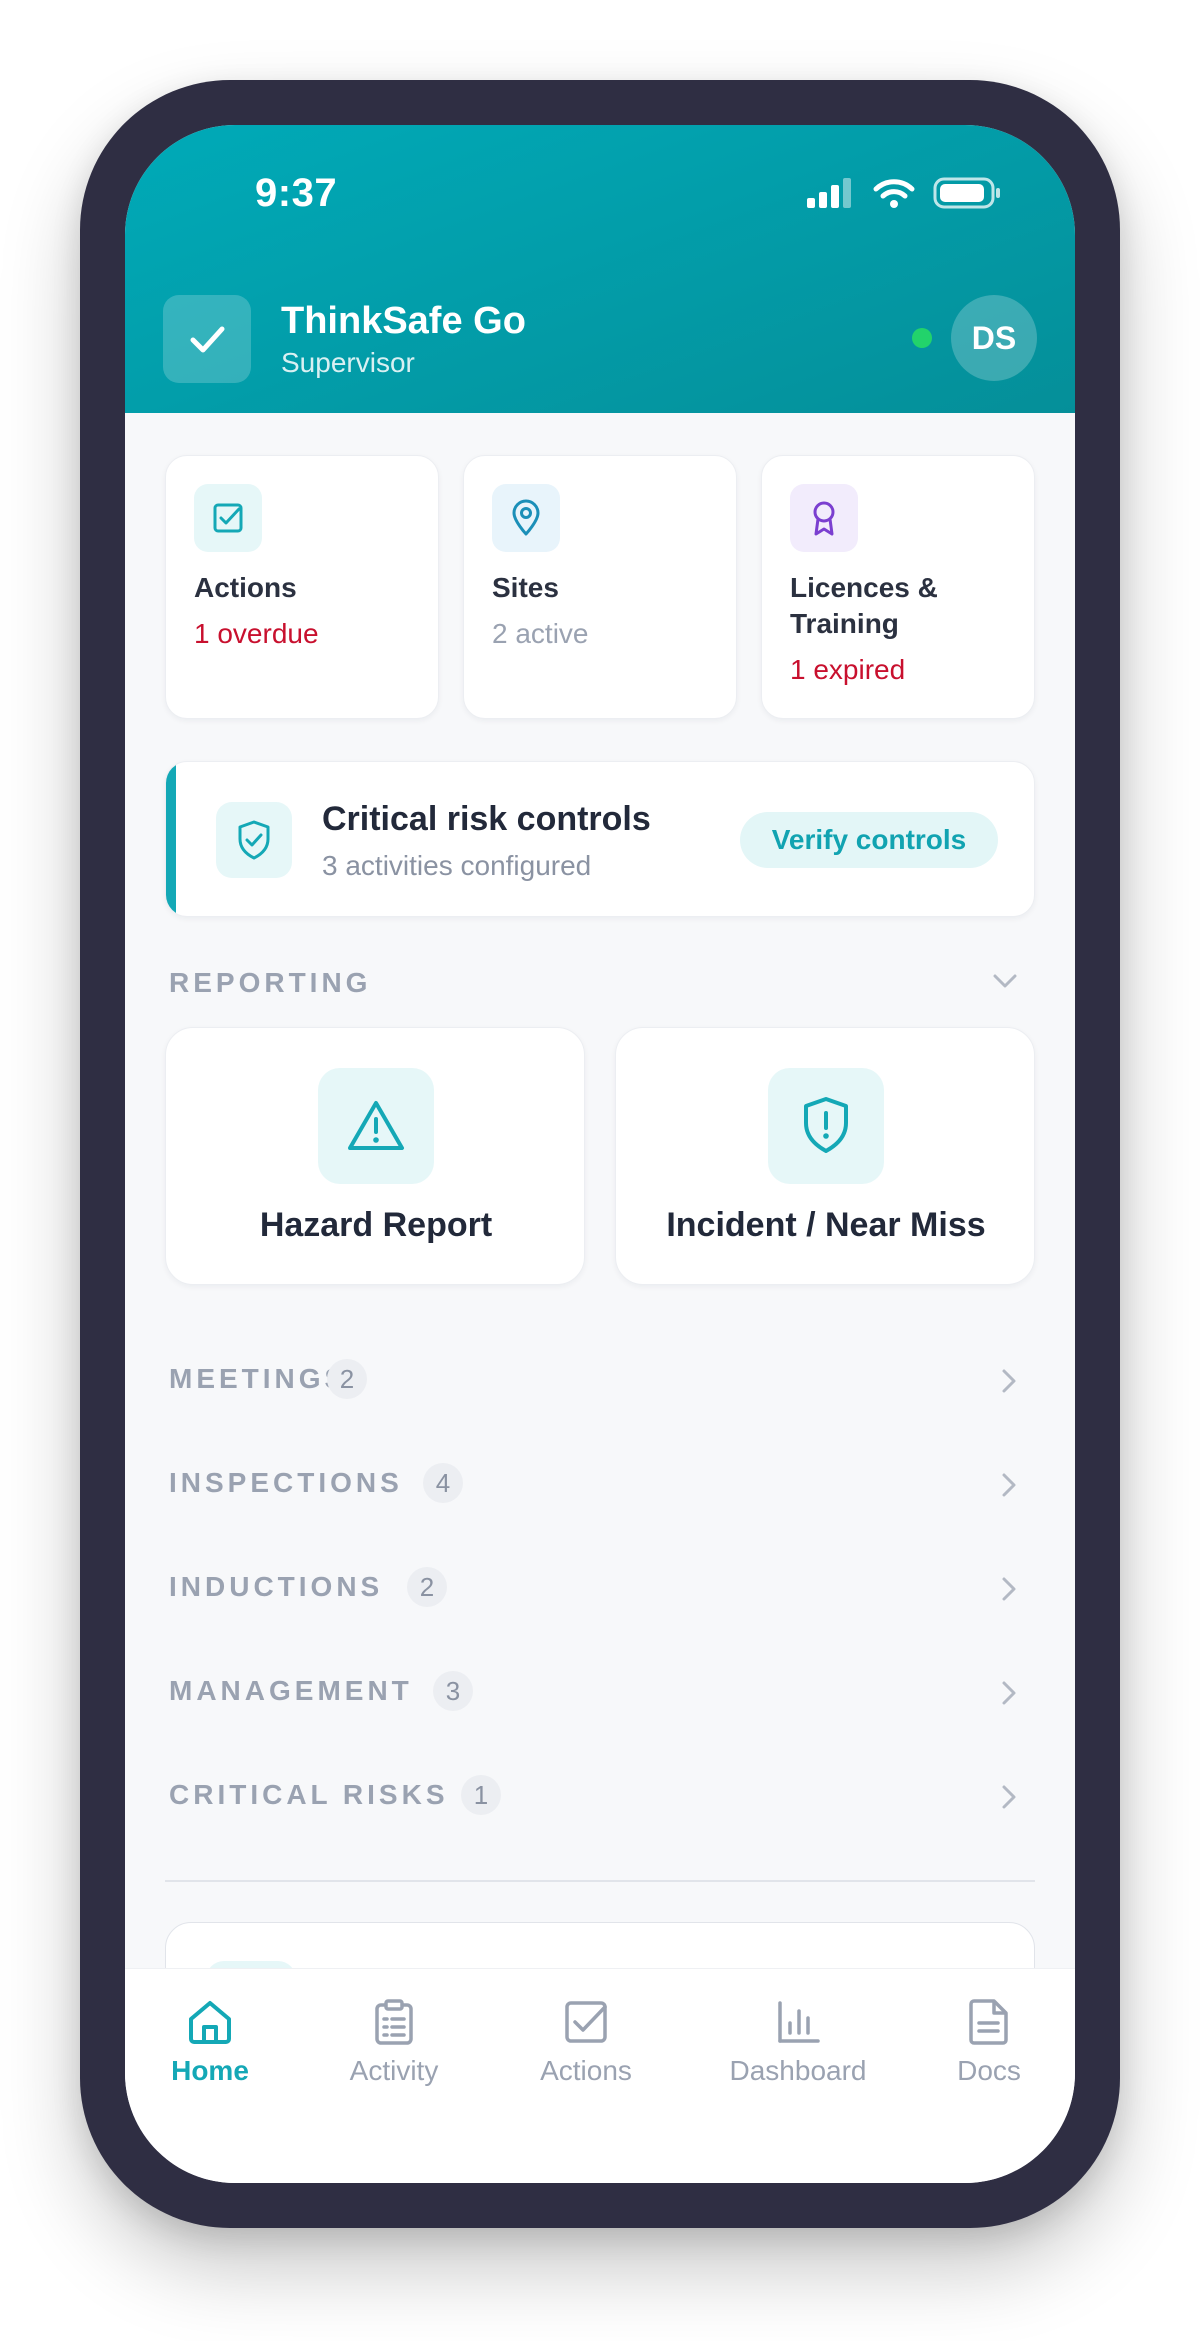 Image resolution: width=1200 pixels, height=2341 pixels. What do you see at coordinates (848, 669) in the screenshot?
I see `stat-subtitle: 1 expired` at bounding box center [848, 669].